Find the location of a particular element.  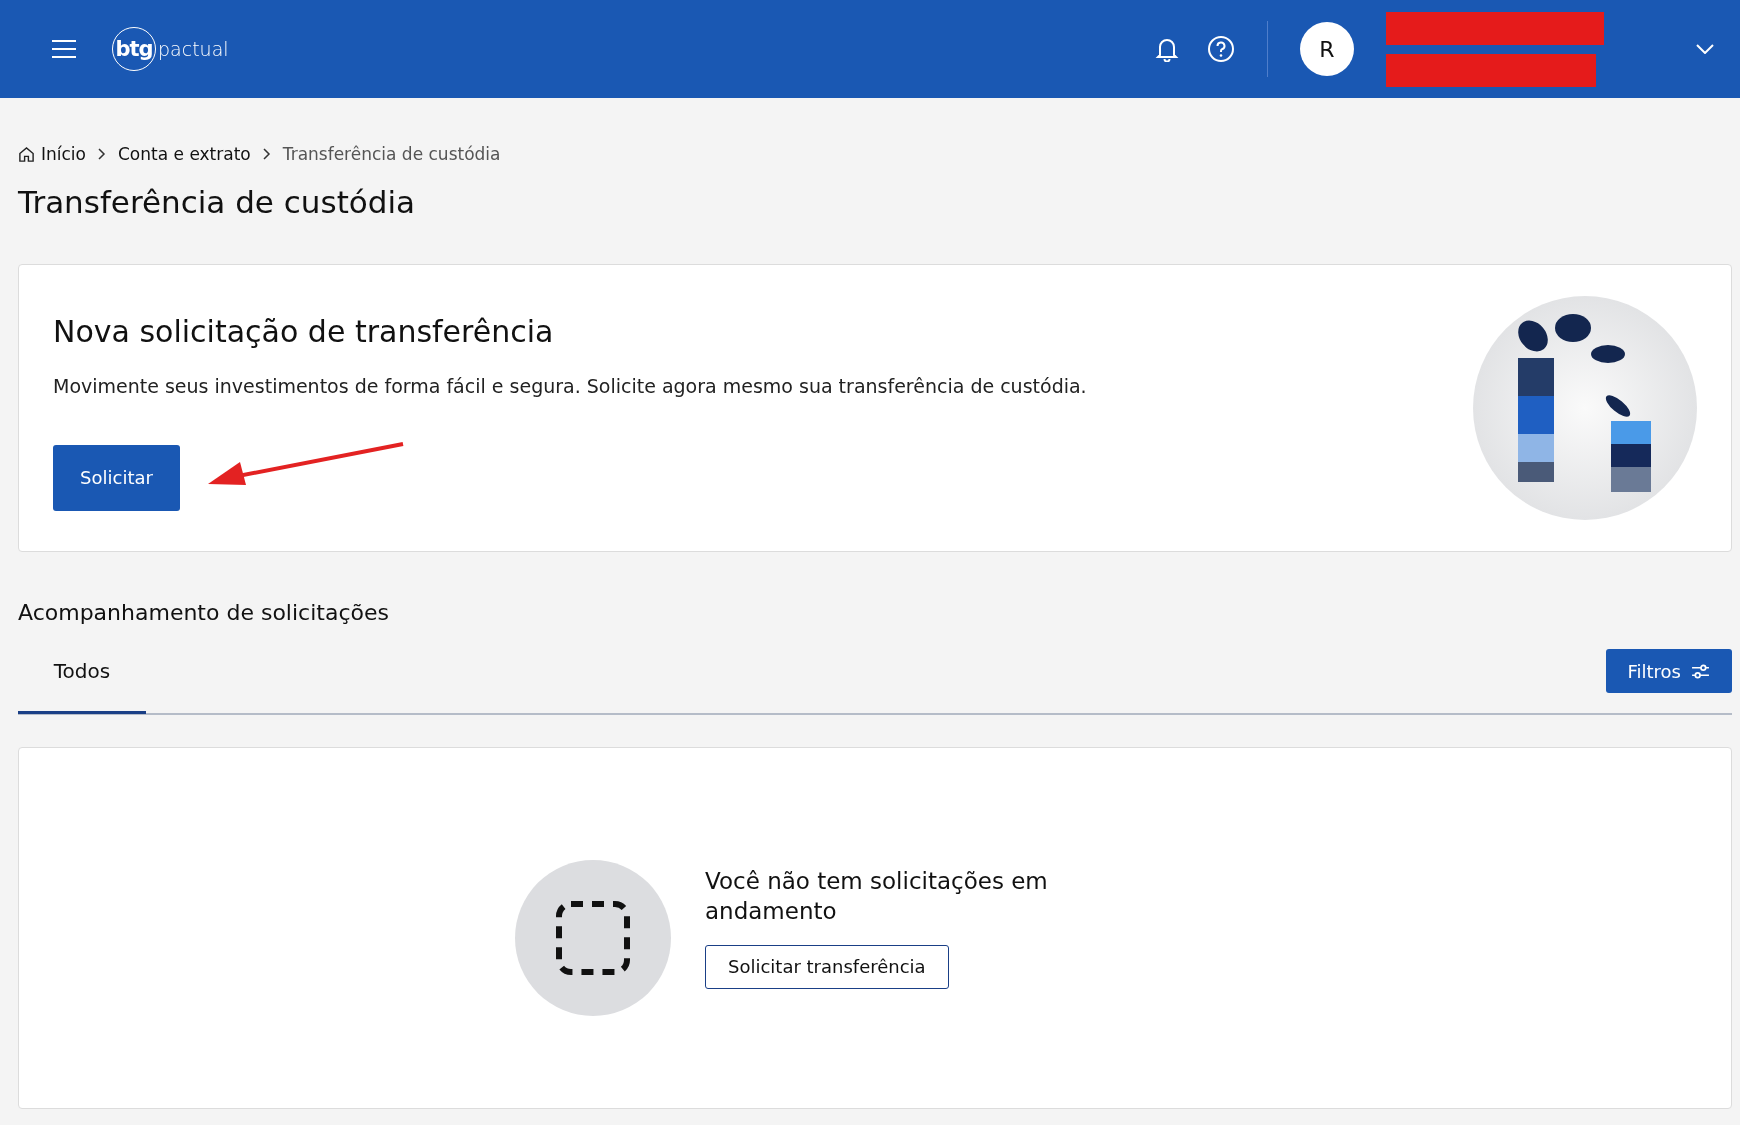

breadcrumb-link: Conta e extrato is located at coordinates (184, 154).